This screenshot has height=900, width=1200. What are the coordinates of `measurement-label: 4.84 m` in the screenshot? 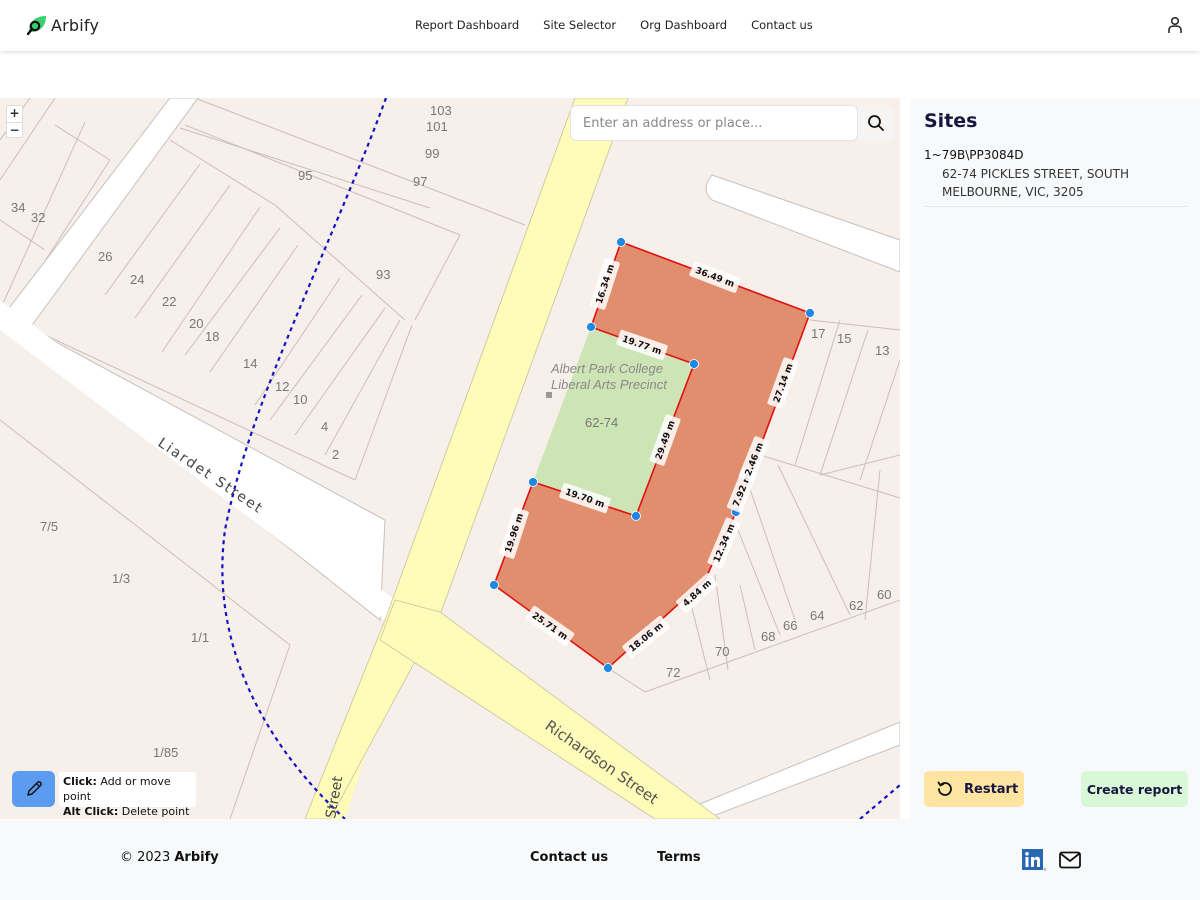 It's located at (697, 593).